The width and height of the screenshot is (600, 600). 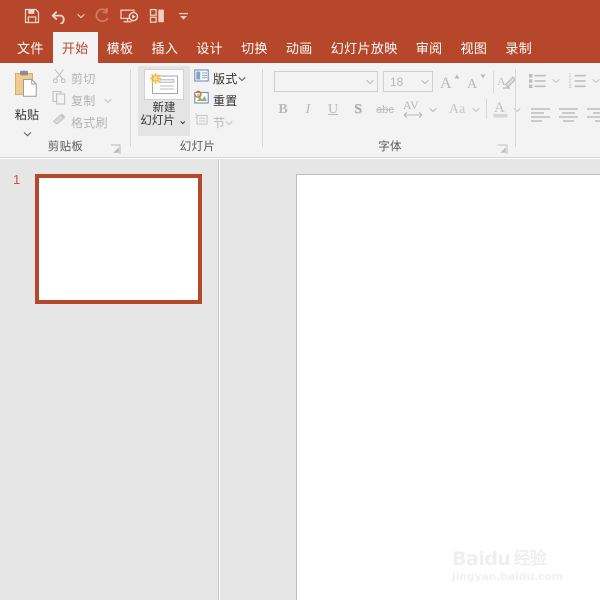 I want to click on slide-number-label: 1, so click(x=17, y=179).